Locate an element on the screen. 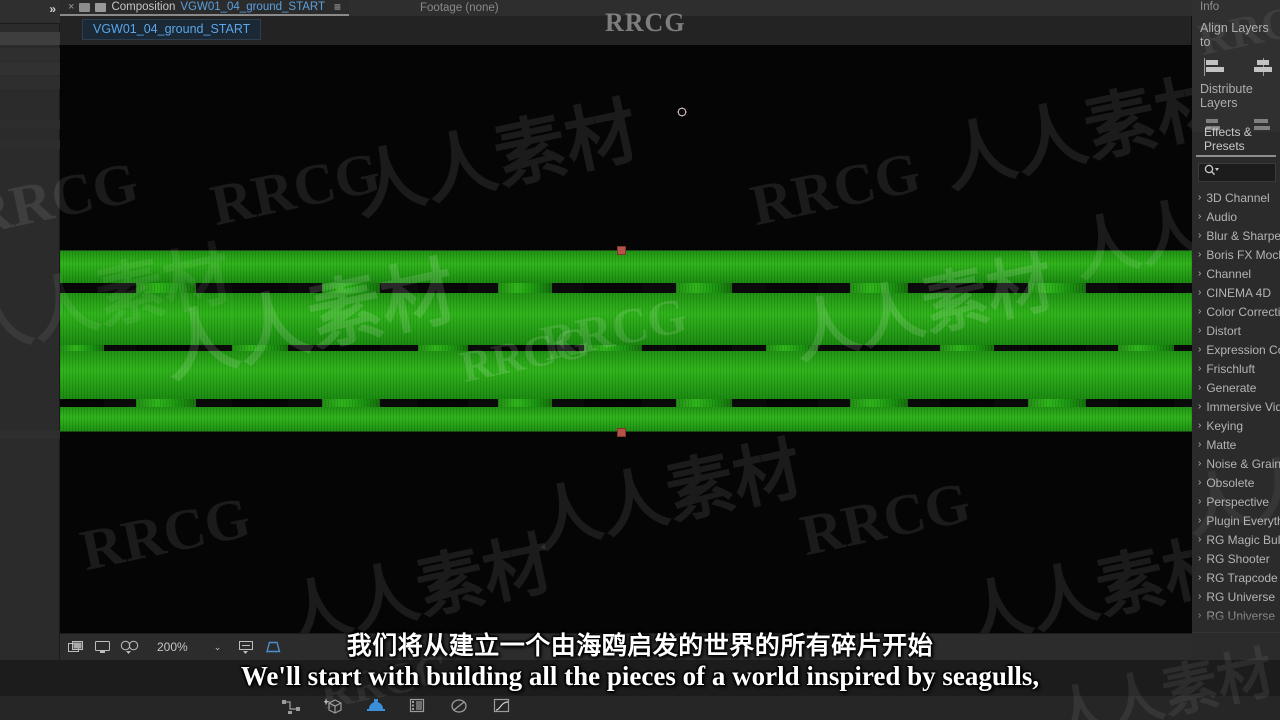 Image resolution: width=1280 pixels, height=720 pixels. effect-category-item: › RG Trapcode is located at coordinates (1236, 577).